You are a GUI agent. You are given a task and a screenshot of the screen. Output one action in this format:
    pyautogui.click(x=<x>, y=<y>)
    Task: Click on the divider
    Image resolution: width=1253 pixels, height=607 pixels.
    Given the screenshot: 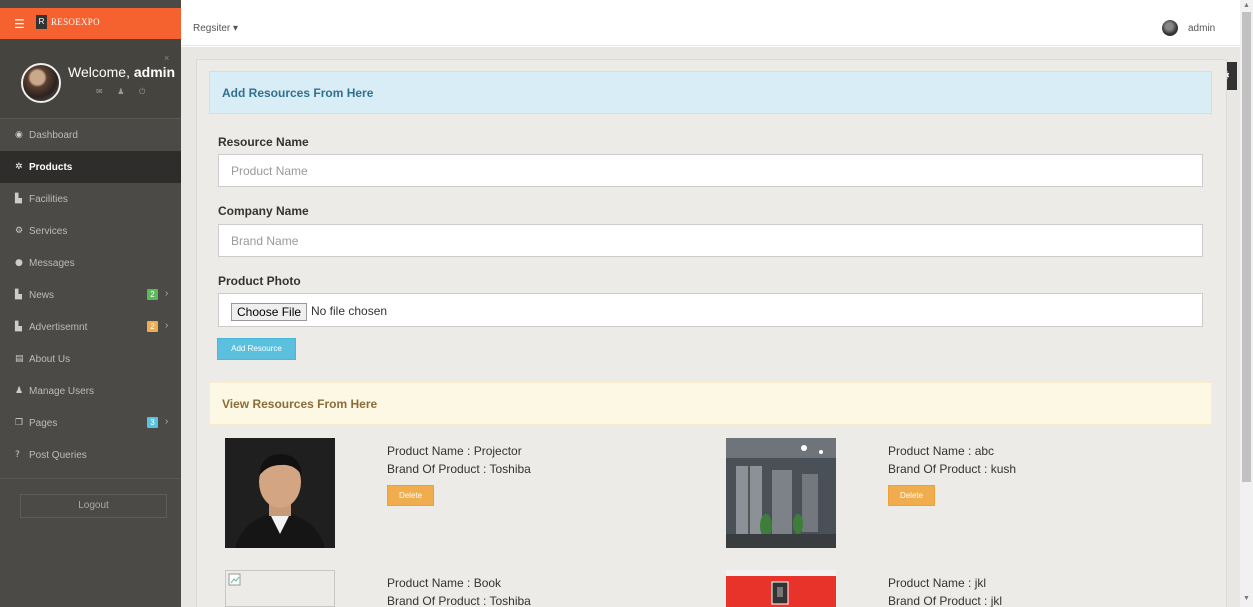 What is the action you would take?
    pyautogui.click(x=90, y=478)
    